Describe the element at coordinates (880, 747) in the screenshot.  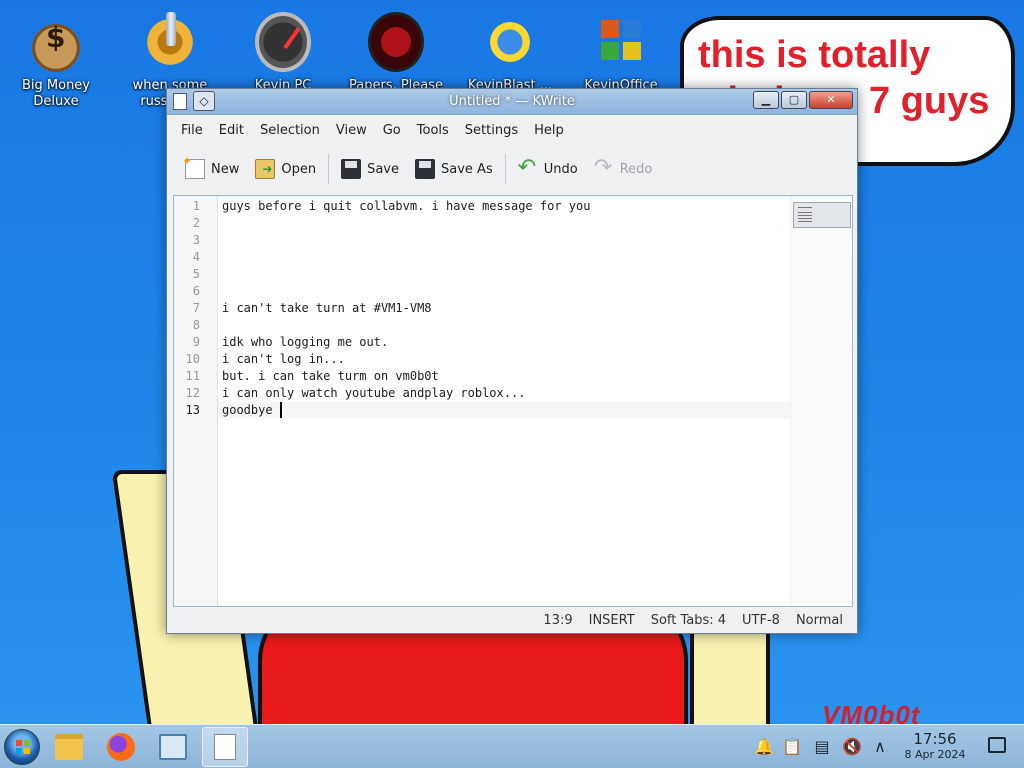
I see `tray-expand-icon: ∧` at that location.